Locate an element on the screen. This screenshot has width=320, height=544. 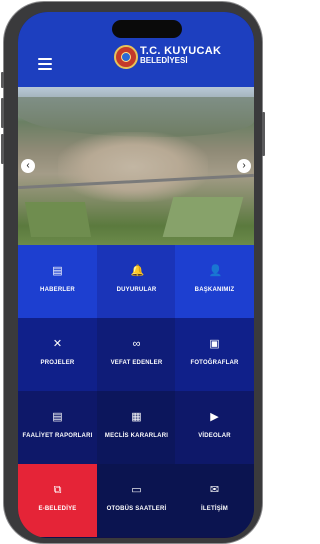
municipality-seal-logo is located at coordinates (126, 57).